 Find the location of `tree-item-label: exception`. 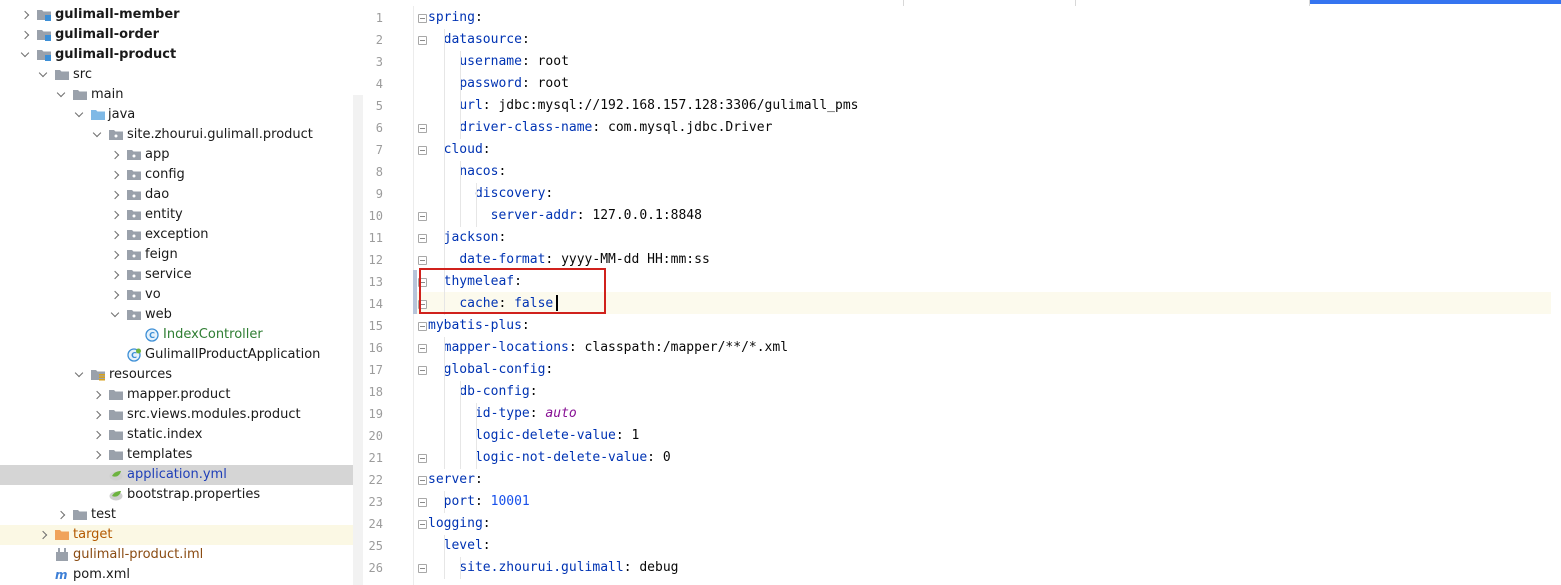

tree-item-label: exception is located at coordinates (177, 234).